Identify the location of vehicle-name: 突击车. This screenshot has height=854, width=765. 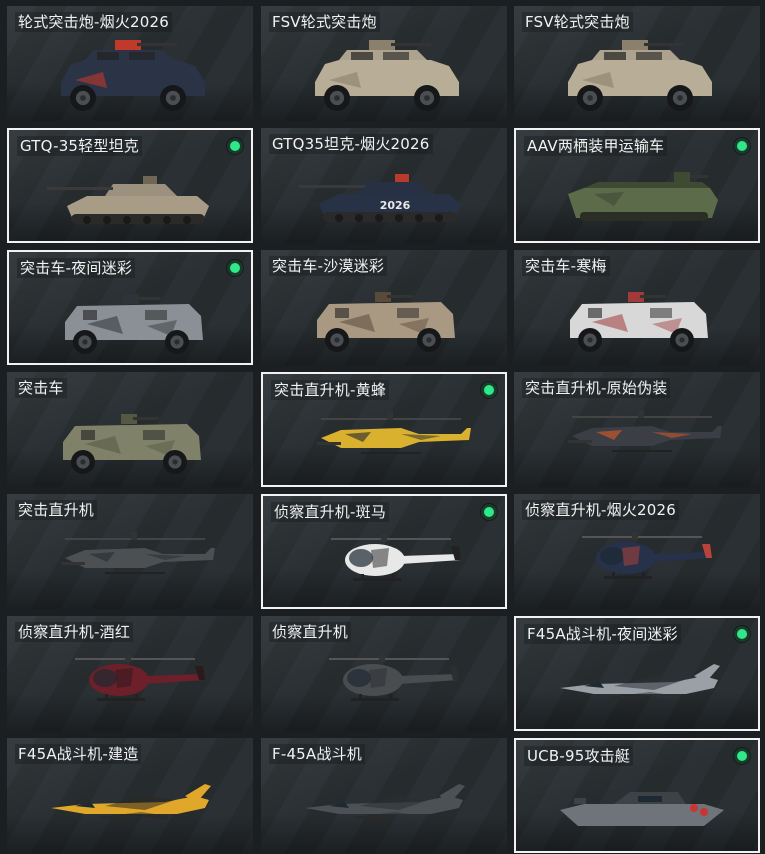
(41, 388).